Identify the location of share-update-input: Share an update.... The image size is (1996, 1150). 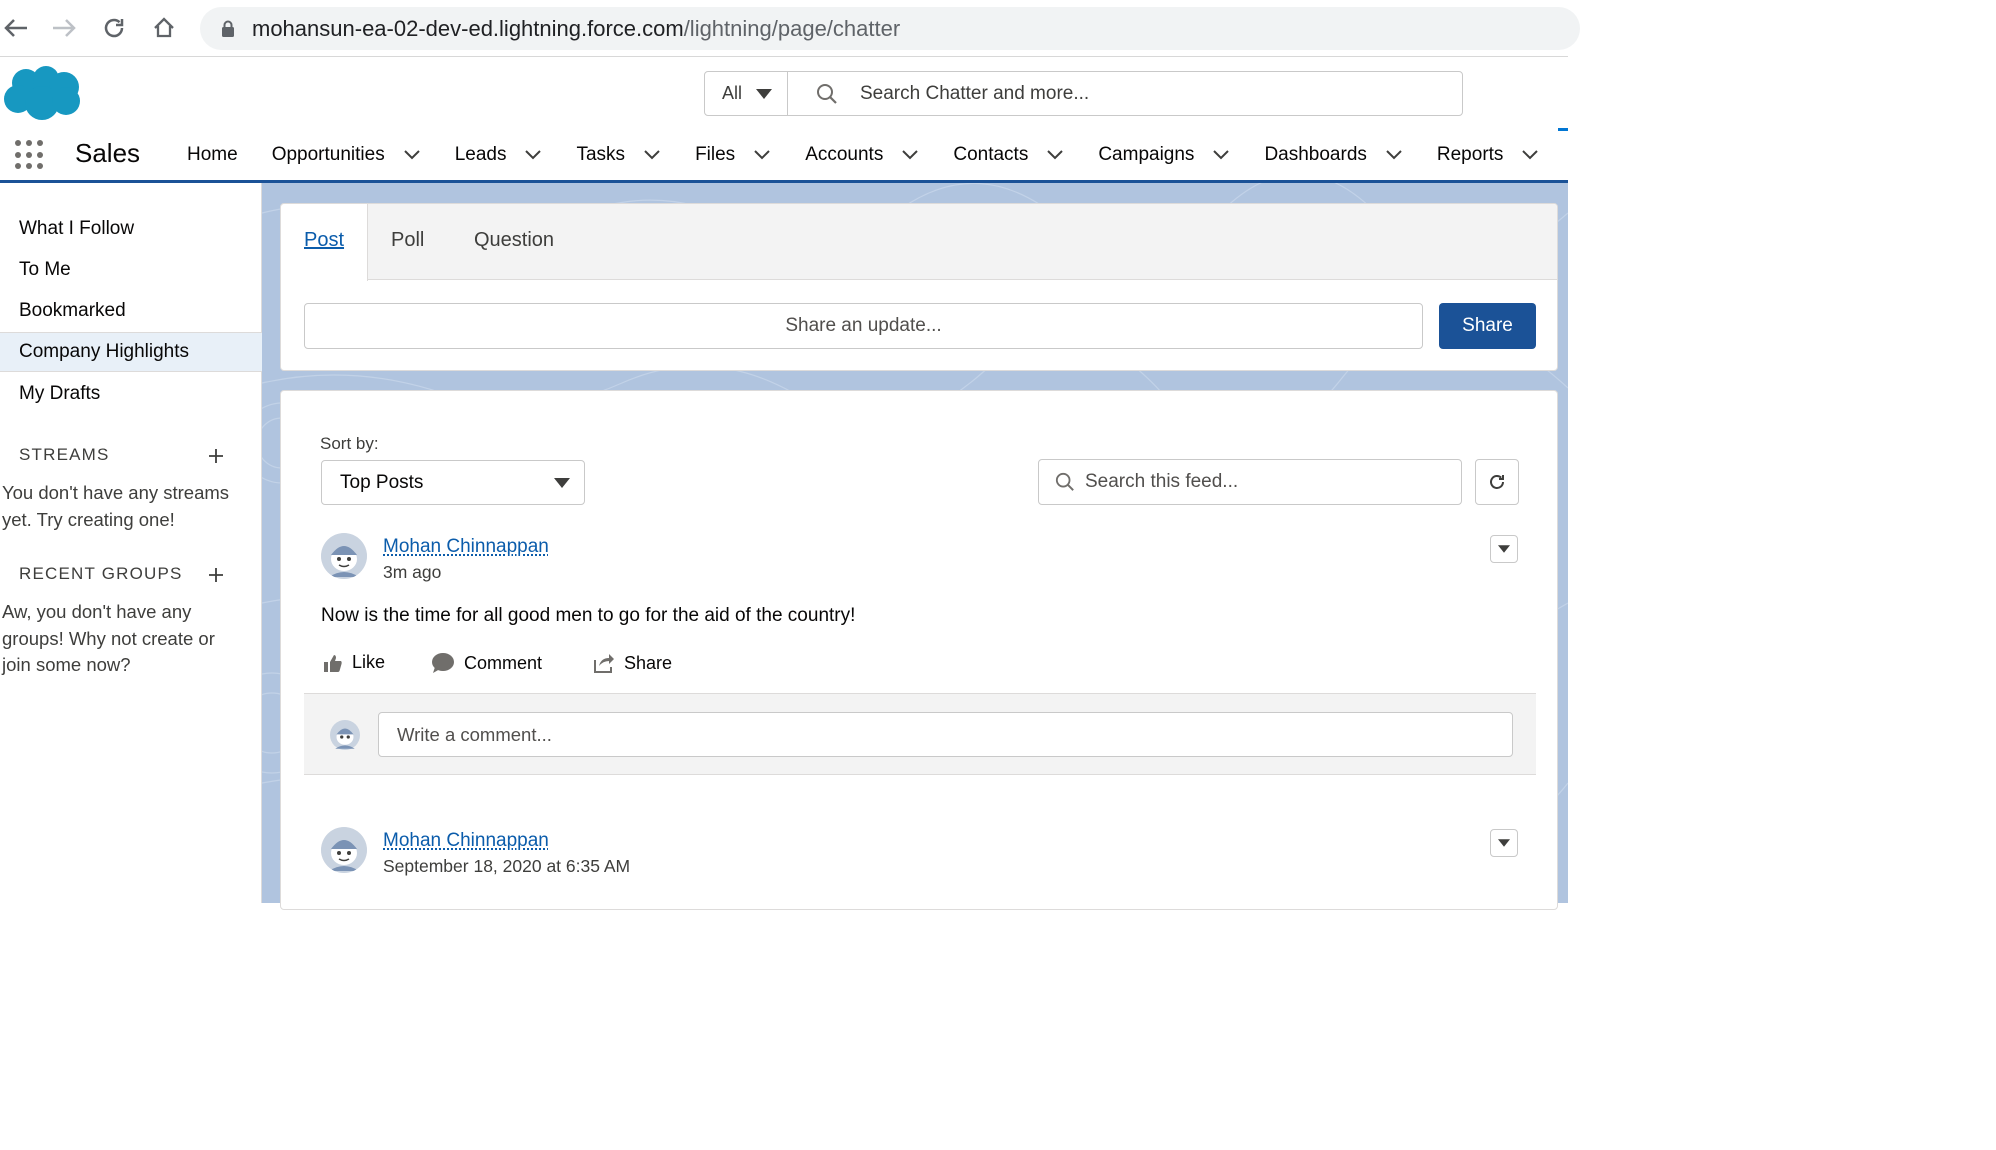
(863, 326).